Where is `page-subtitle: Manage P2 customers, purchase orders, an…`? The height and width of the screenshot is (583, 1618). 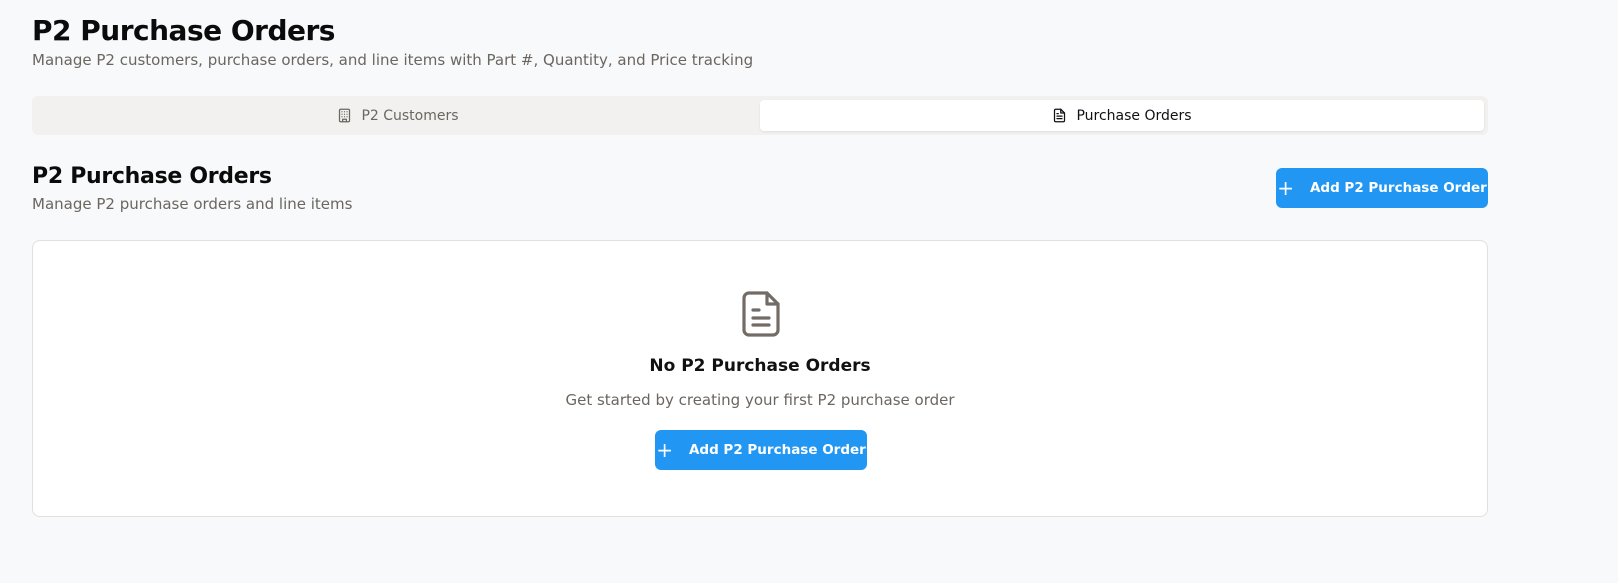
page-subtitle: Manage P2 customers, purchase orders, an… is located at coordinates (393, 60).